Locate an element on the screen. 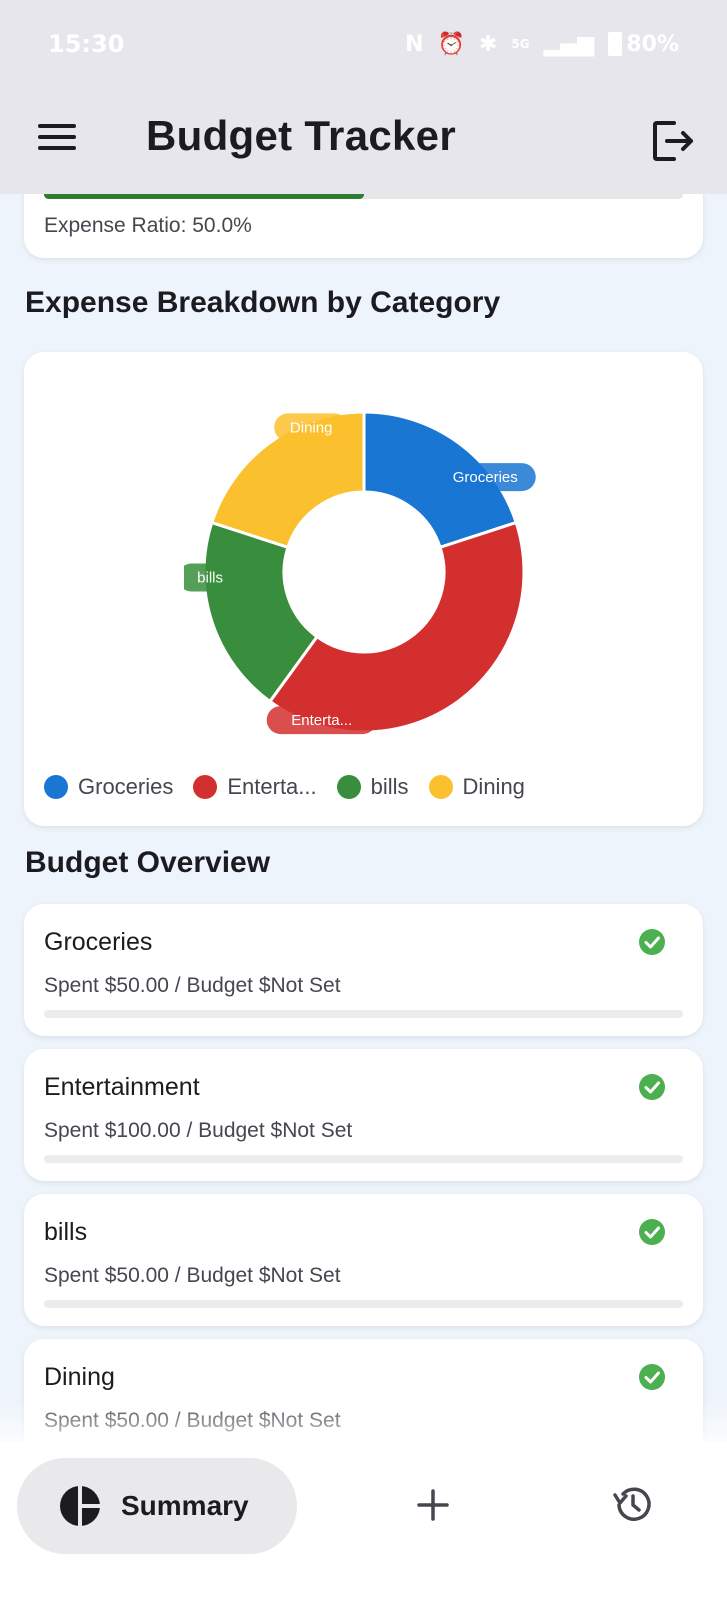 The width and height of the screenshot is (727, 1600). breakdown-title: Expense Breakdown by Category is located at coordinates (263, 302).